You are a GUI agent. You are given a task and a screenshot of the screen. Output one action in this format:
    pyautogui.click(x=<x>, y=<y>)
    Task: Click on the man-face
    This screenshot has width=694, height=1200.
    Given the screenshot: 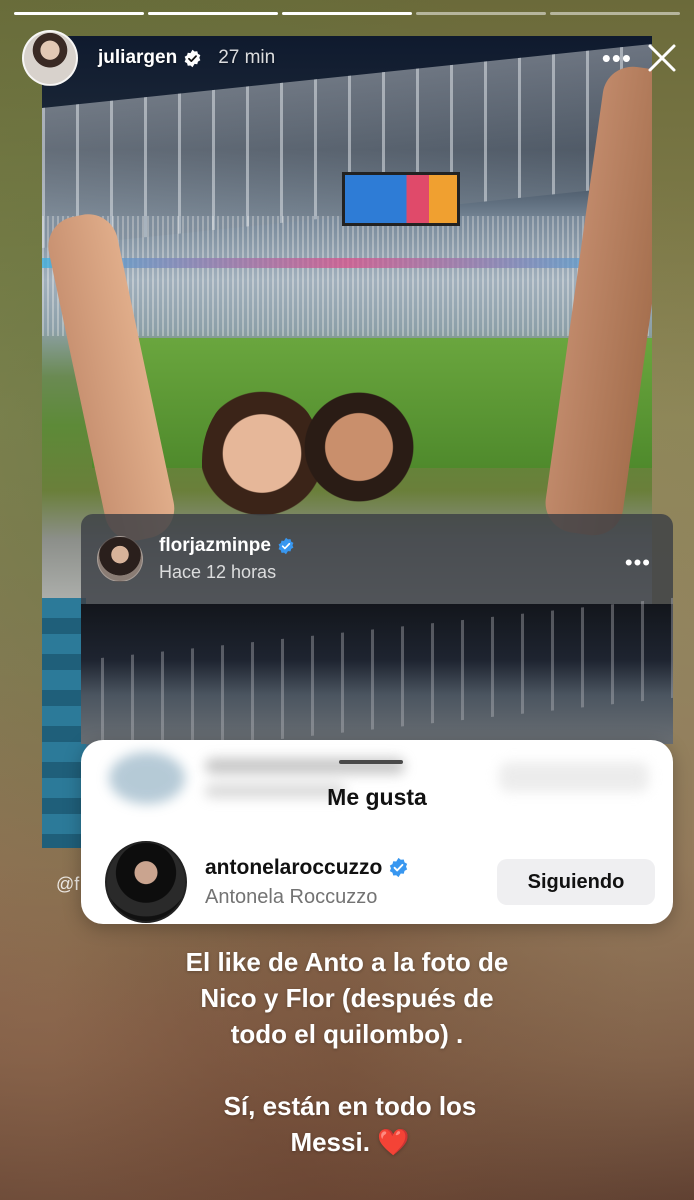 What is the action you would take?
    pyautogui.click(x=359, y=447)
    